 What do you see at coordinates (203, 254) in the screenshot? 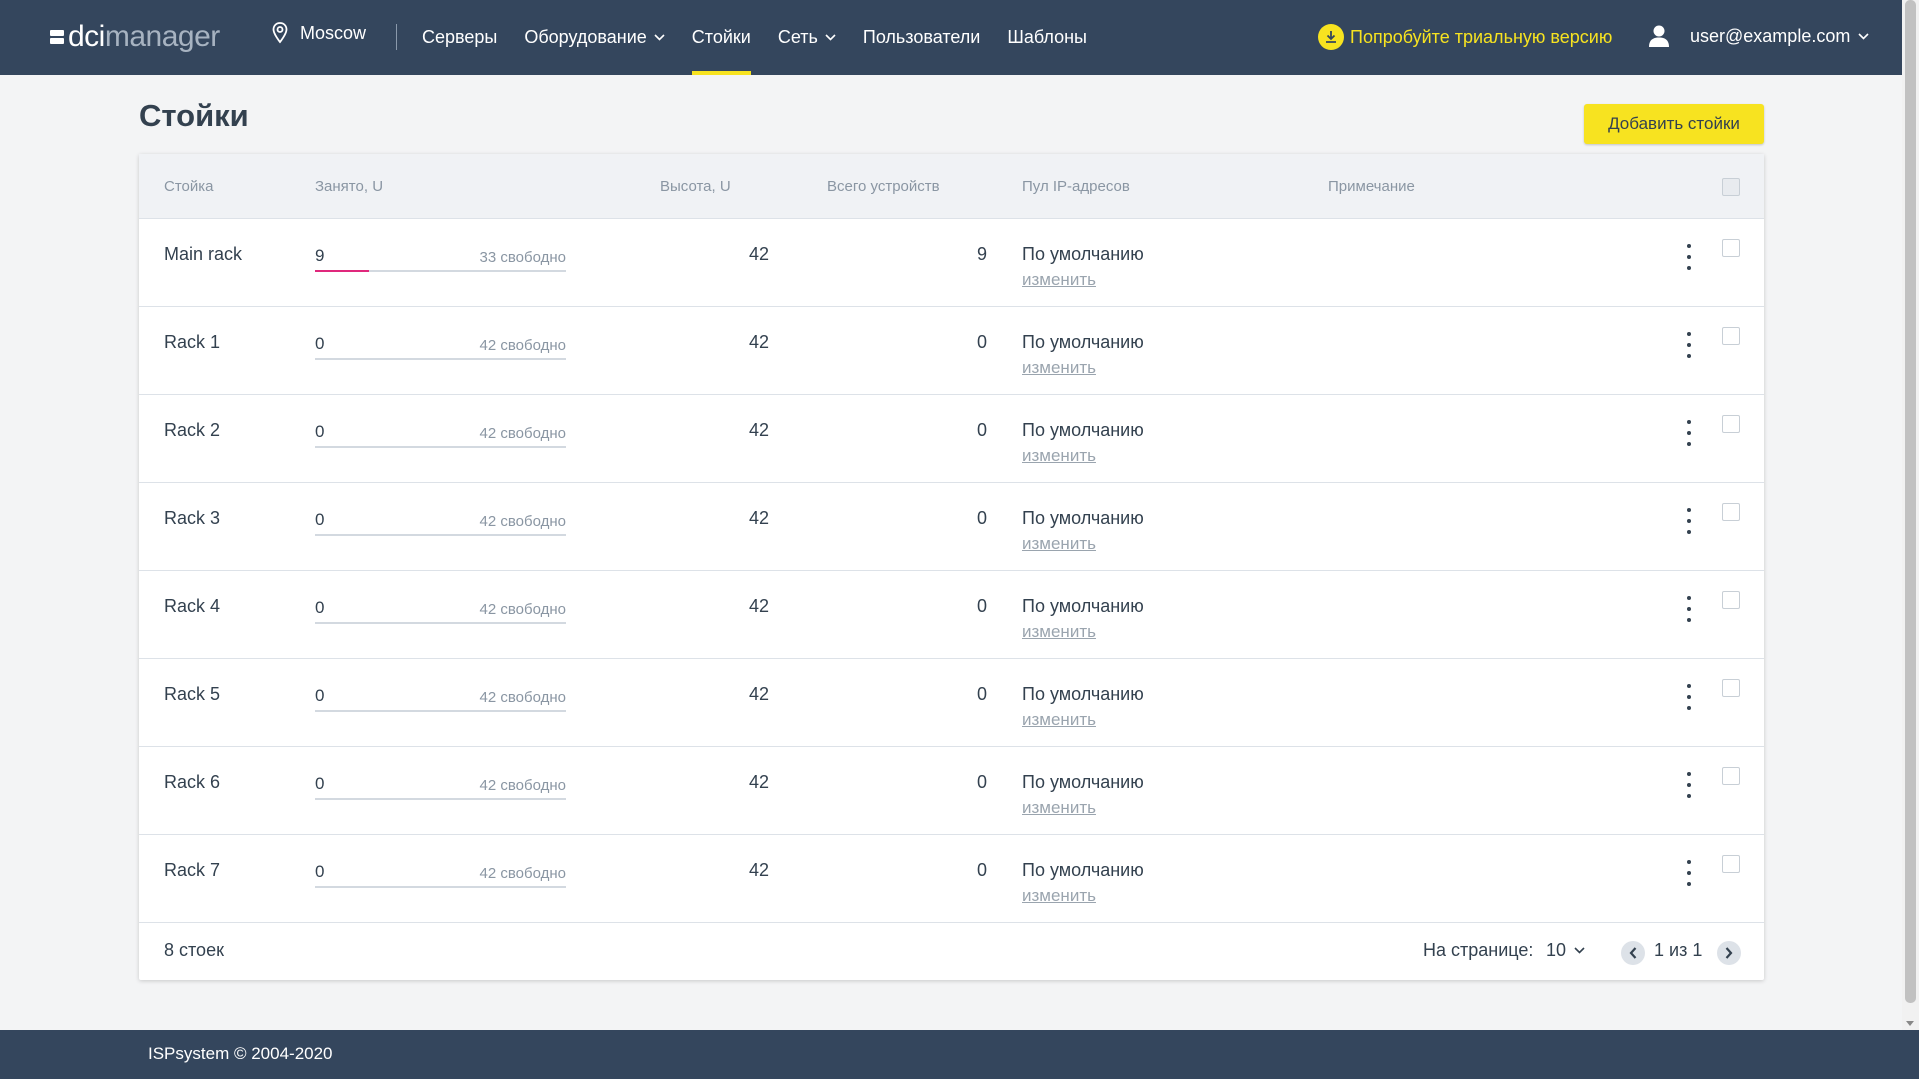
I see `rack-name: Main rack` at bounding box center [203, 254].